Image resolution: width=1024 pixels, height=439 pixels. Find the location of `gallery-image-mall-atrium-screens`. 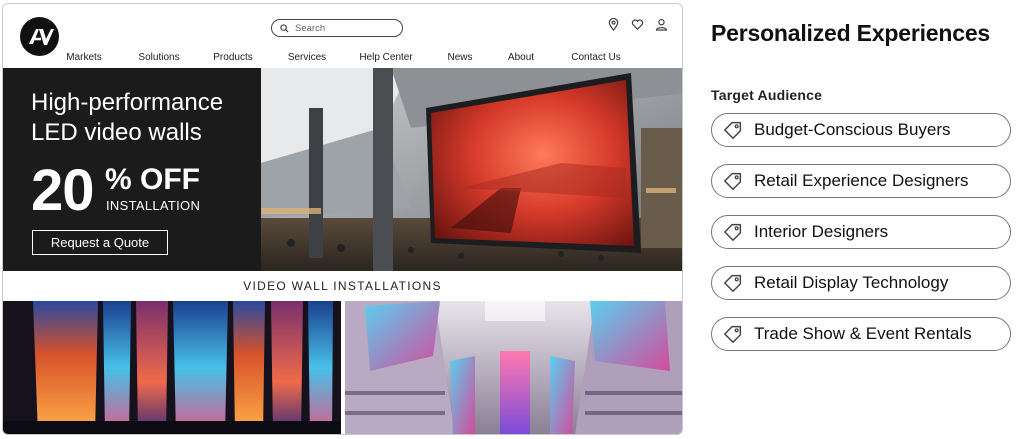

gallery-image-mall-atrium-screens is located at coordinates (513, 367).